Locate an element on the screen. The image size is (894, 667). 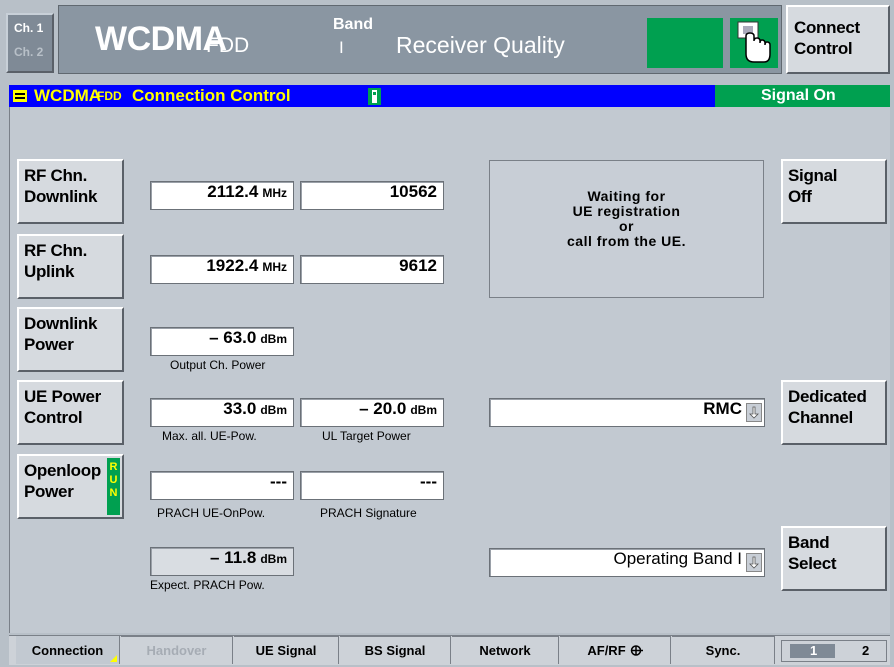
active-tab-marker is located at coordinates (113, 658).